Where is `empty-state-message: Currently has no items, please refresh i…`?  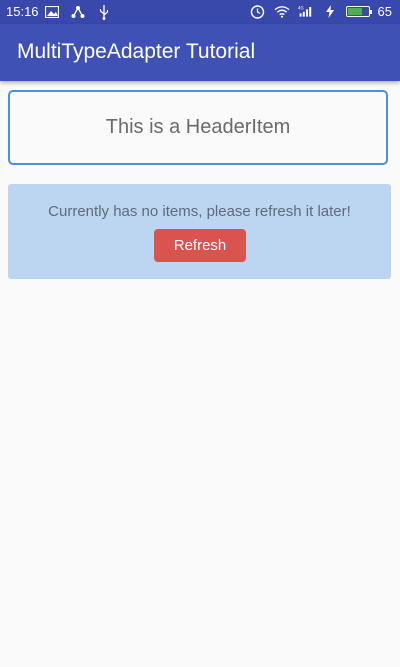
empty-state-message: Currently has no items, please refresh i… is located at coordinates (199, 211).